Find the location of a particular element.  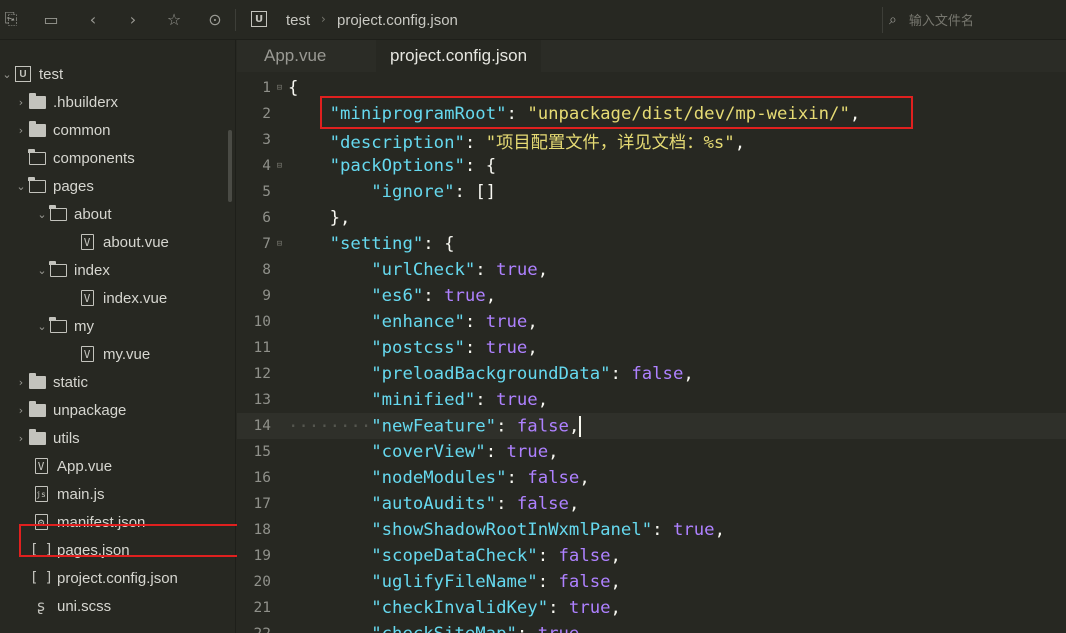

code-text: { is located at coordinates (293, 88).